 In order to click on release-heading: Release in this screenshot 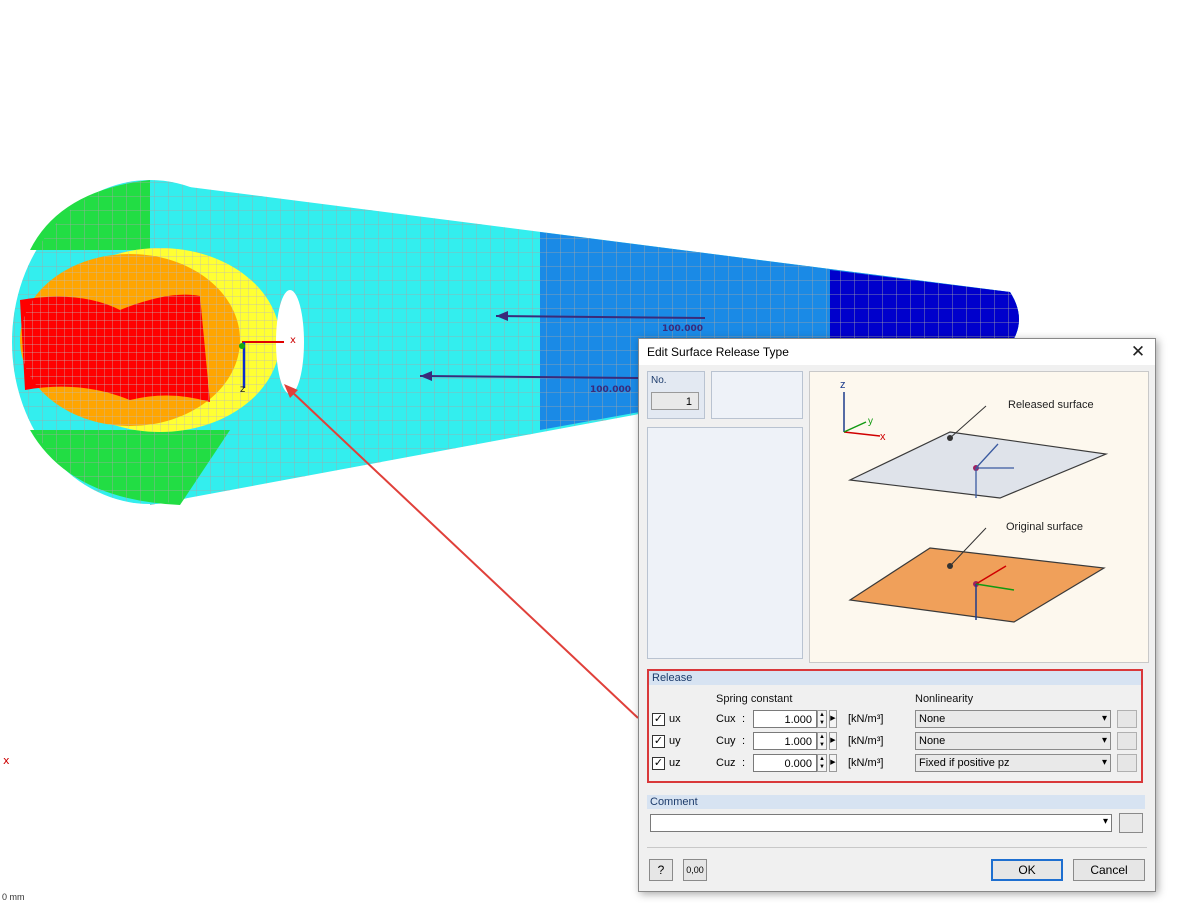, I will do `click(895, 678)`.